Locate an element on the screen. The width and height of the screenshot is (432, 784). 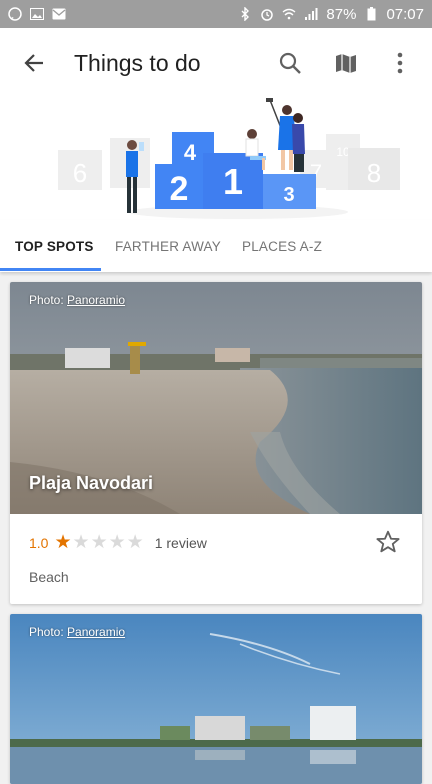
whatsapp-icon is located at coordinates (15, 14).